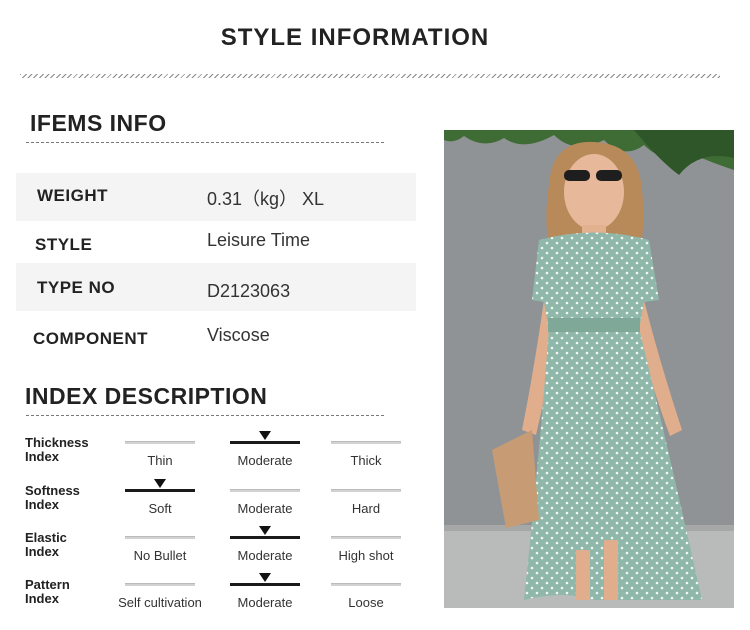 The width and height of the screenshot is (750, 630). Describe the element at coordinates (57, 442) in the screenshot. I see `index-label-line1: Thickness` at that location.